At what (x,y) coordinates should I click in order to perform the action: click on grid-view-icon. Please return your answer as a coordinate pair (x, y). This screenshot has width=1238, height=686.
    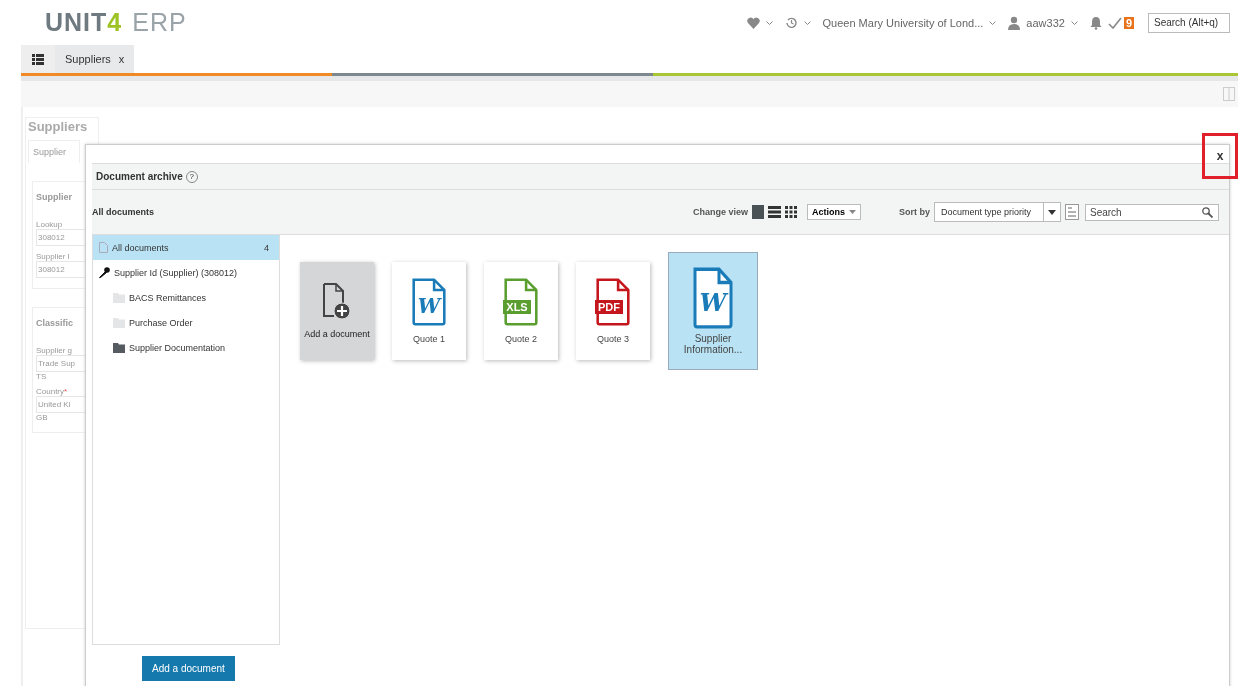
    Looking at the image, I should click on (790, 212).